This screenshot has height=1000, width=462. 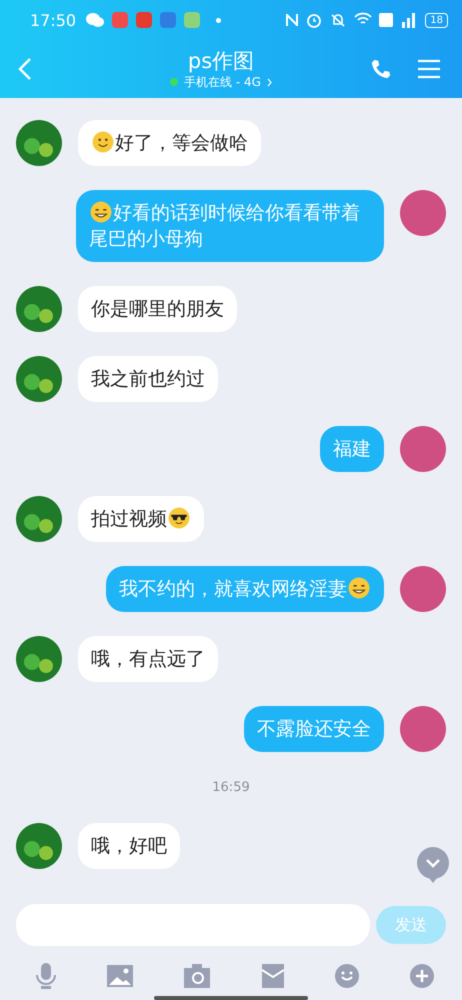 I want to click on back-icon, so click(x=25, y=69).